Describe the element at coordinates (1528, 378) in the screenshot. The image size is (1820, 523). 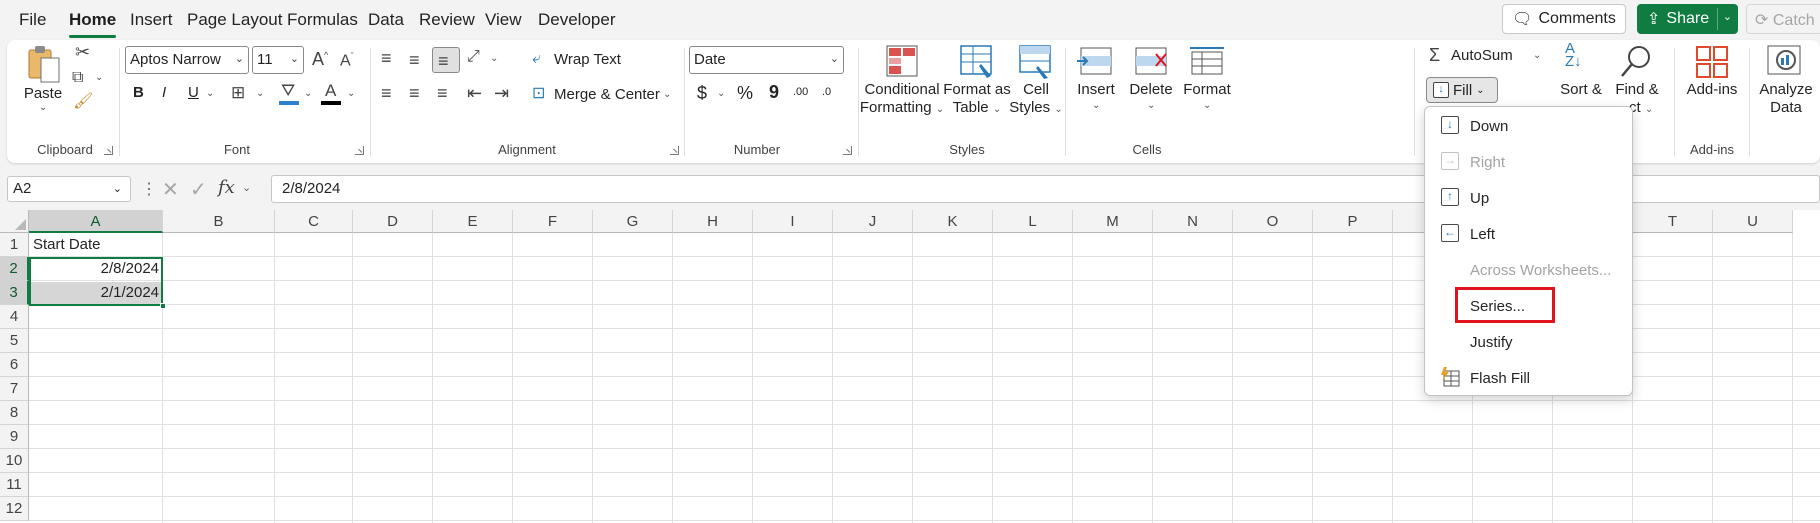
I see `flash-fill-item: Flash Fill` at that location.